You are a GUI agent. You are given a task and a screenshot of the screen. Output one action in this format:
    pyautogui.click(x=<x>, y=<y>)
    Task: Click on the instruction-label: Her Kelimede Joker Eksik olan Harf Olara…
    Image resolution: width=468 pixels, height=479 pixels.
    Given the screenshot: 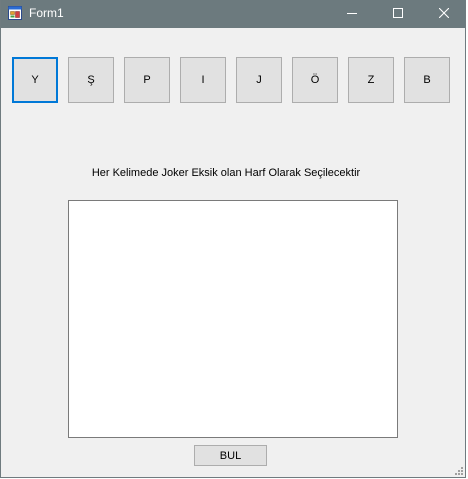 What is the action you would take?
    pyautogui.click(x=226, y=173)
    